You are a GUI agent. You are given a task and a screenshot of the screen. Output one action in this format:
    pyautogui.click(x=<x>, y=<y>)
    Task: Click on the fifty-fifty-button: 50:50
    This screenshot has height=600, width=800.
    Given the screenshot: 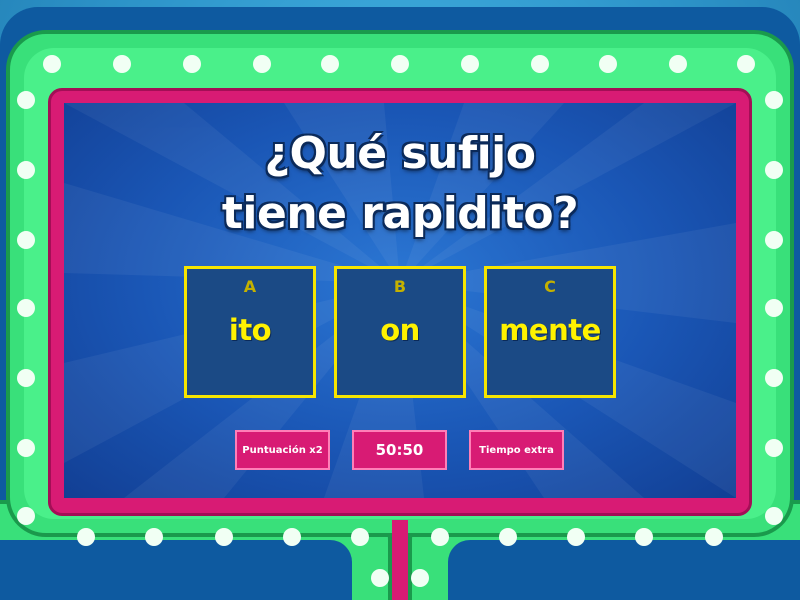 What is the action you would take?
    pyautogui.click(x=399, y=450)
    